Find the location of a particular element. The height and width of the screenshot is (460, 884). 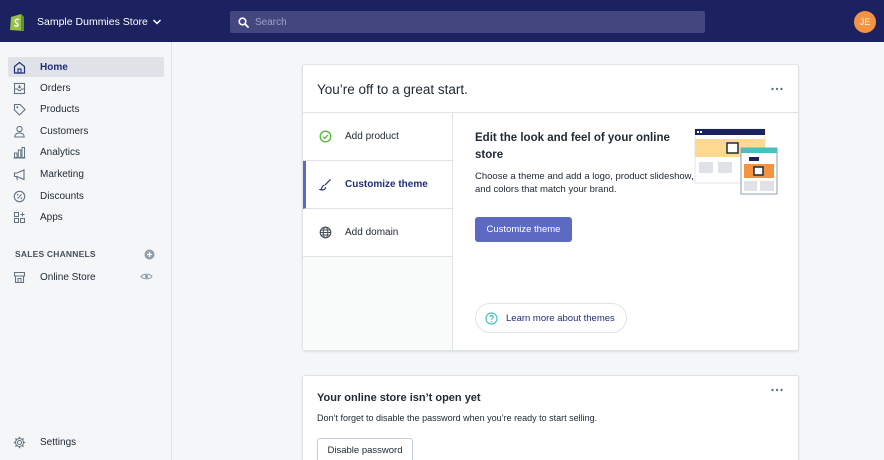

tab-label: Add domain is located at coordinates (372, 232).